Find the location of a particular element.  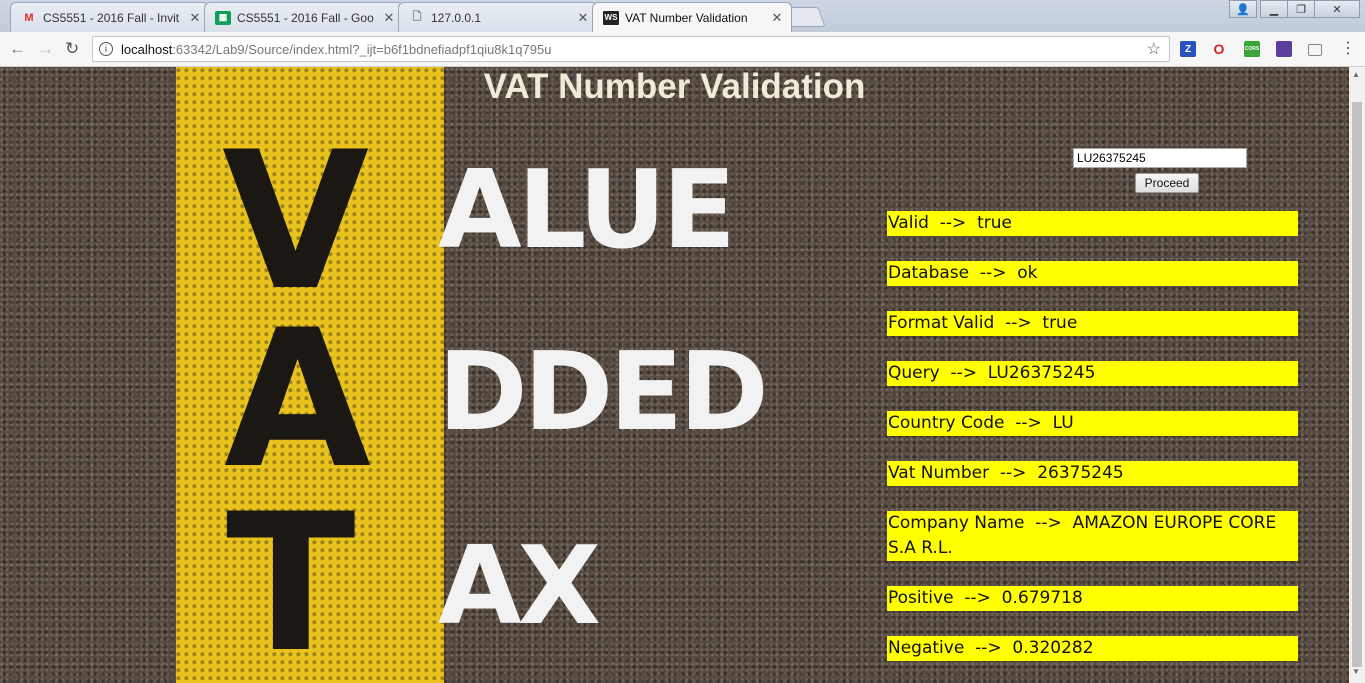

opera-extension-icon: O is located at coordinates (1219, 49).